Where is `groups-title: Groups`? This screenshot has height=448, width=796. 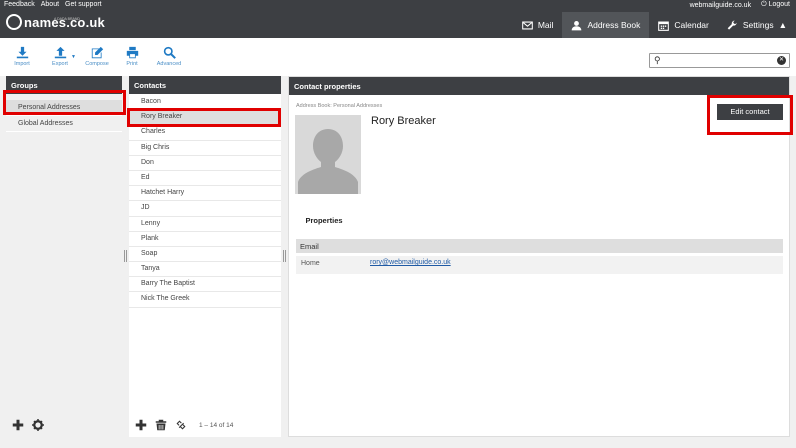
groups-title: Groups is located at coordinates (64, 85).